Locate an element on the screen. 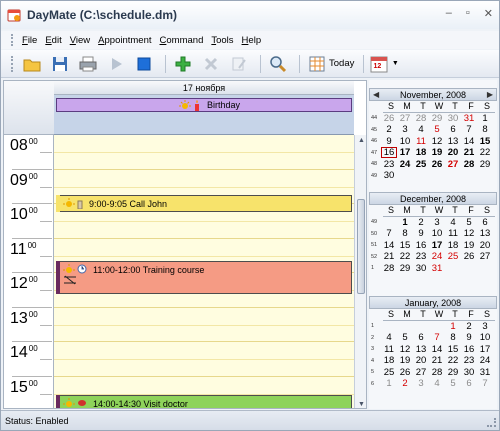  calendar-day: 16 is located at coordinates (389, 153).